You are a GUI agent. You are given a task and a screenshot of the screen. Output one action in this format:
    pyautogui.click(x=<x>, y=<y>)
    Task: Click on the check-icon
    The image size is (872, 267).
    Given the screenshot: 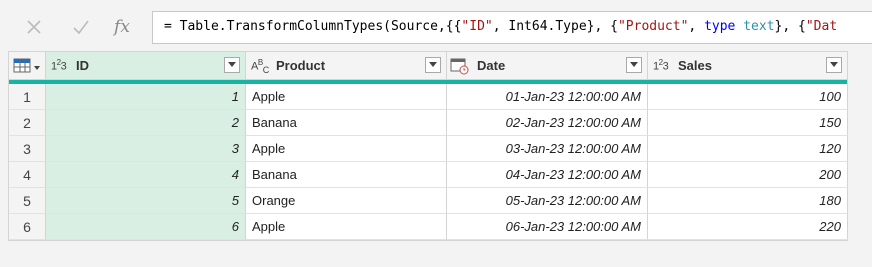 What is the action you would take?
    pyautogui.click(x=81, y=27)
    